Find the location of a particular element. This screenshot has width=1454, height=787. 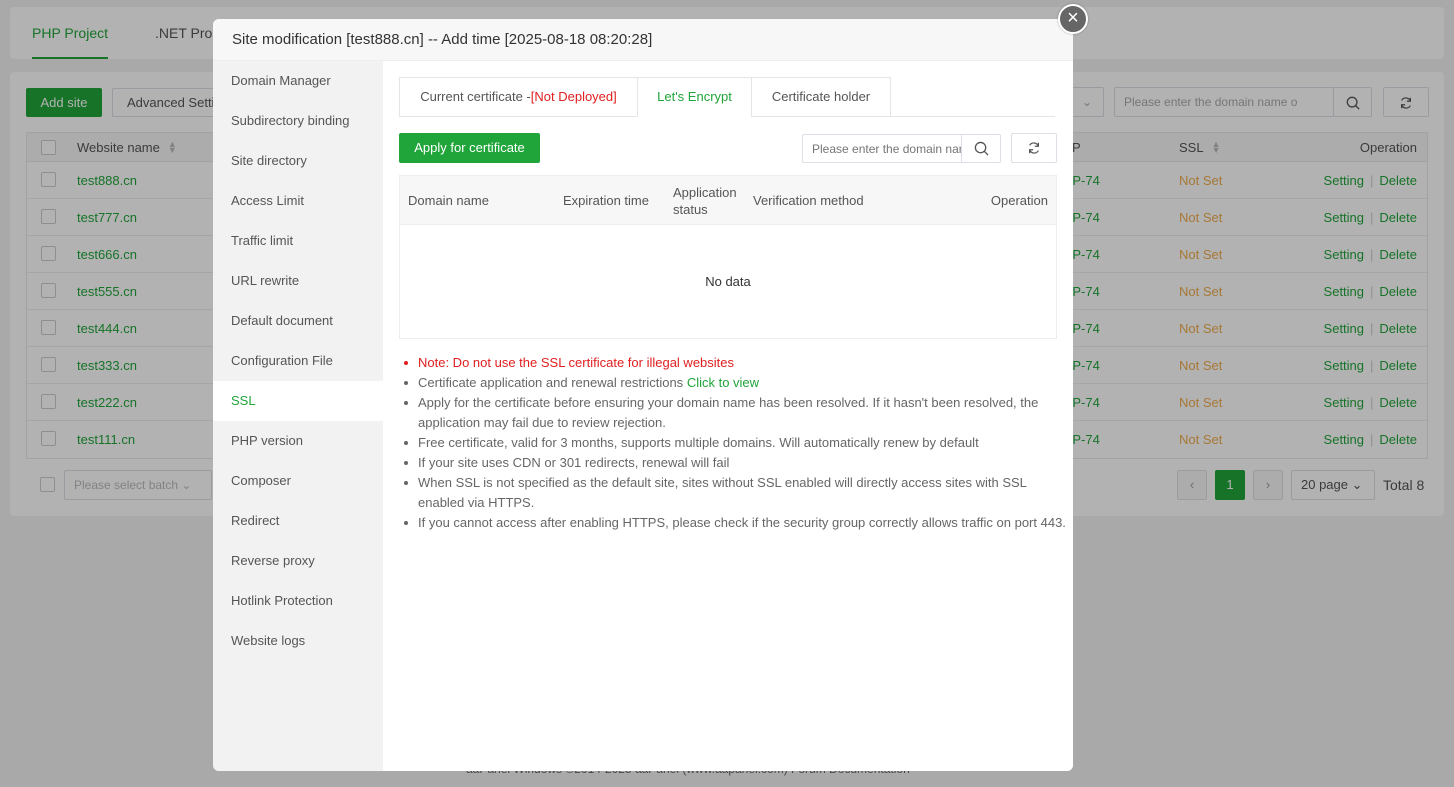

header-operation: Operation is located at coordinates (1019, 200).